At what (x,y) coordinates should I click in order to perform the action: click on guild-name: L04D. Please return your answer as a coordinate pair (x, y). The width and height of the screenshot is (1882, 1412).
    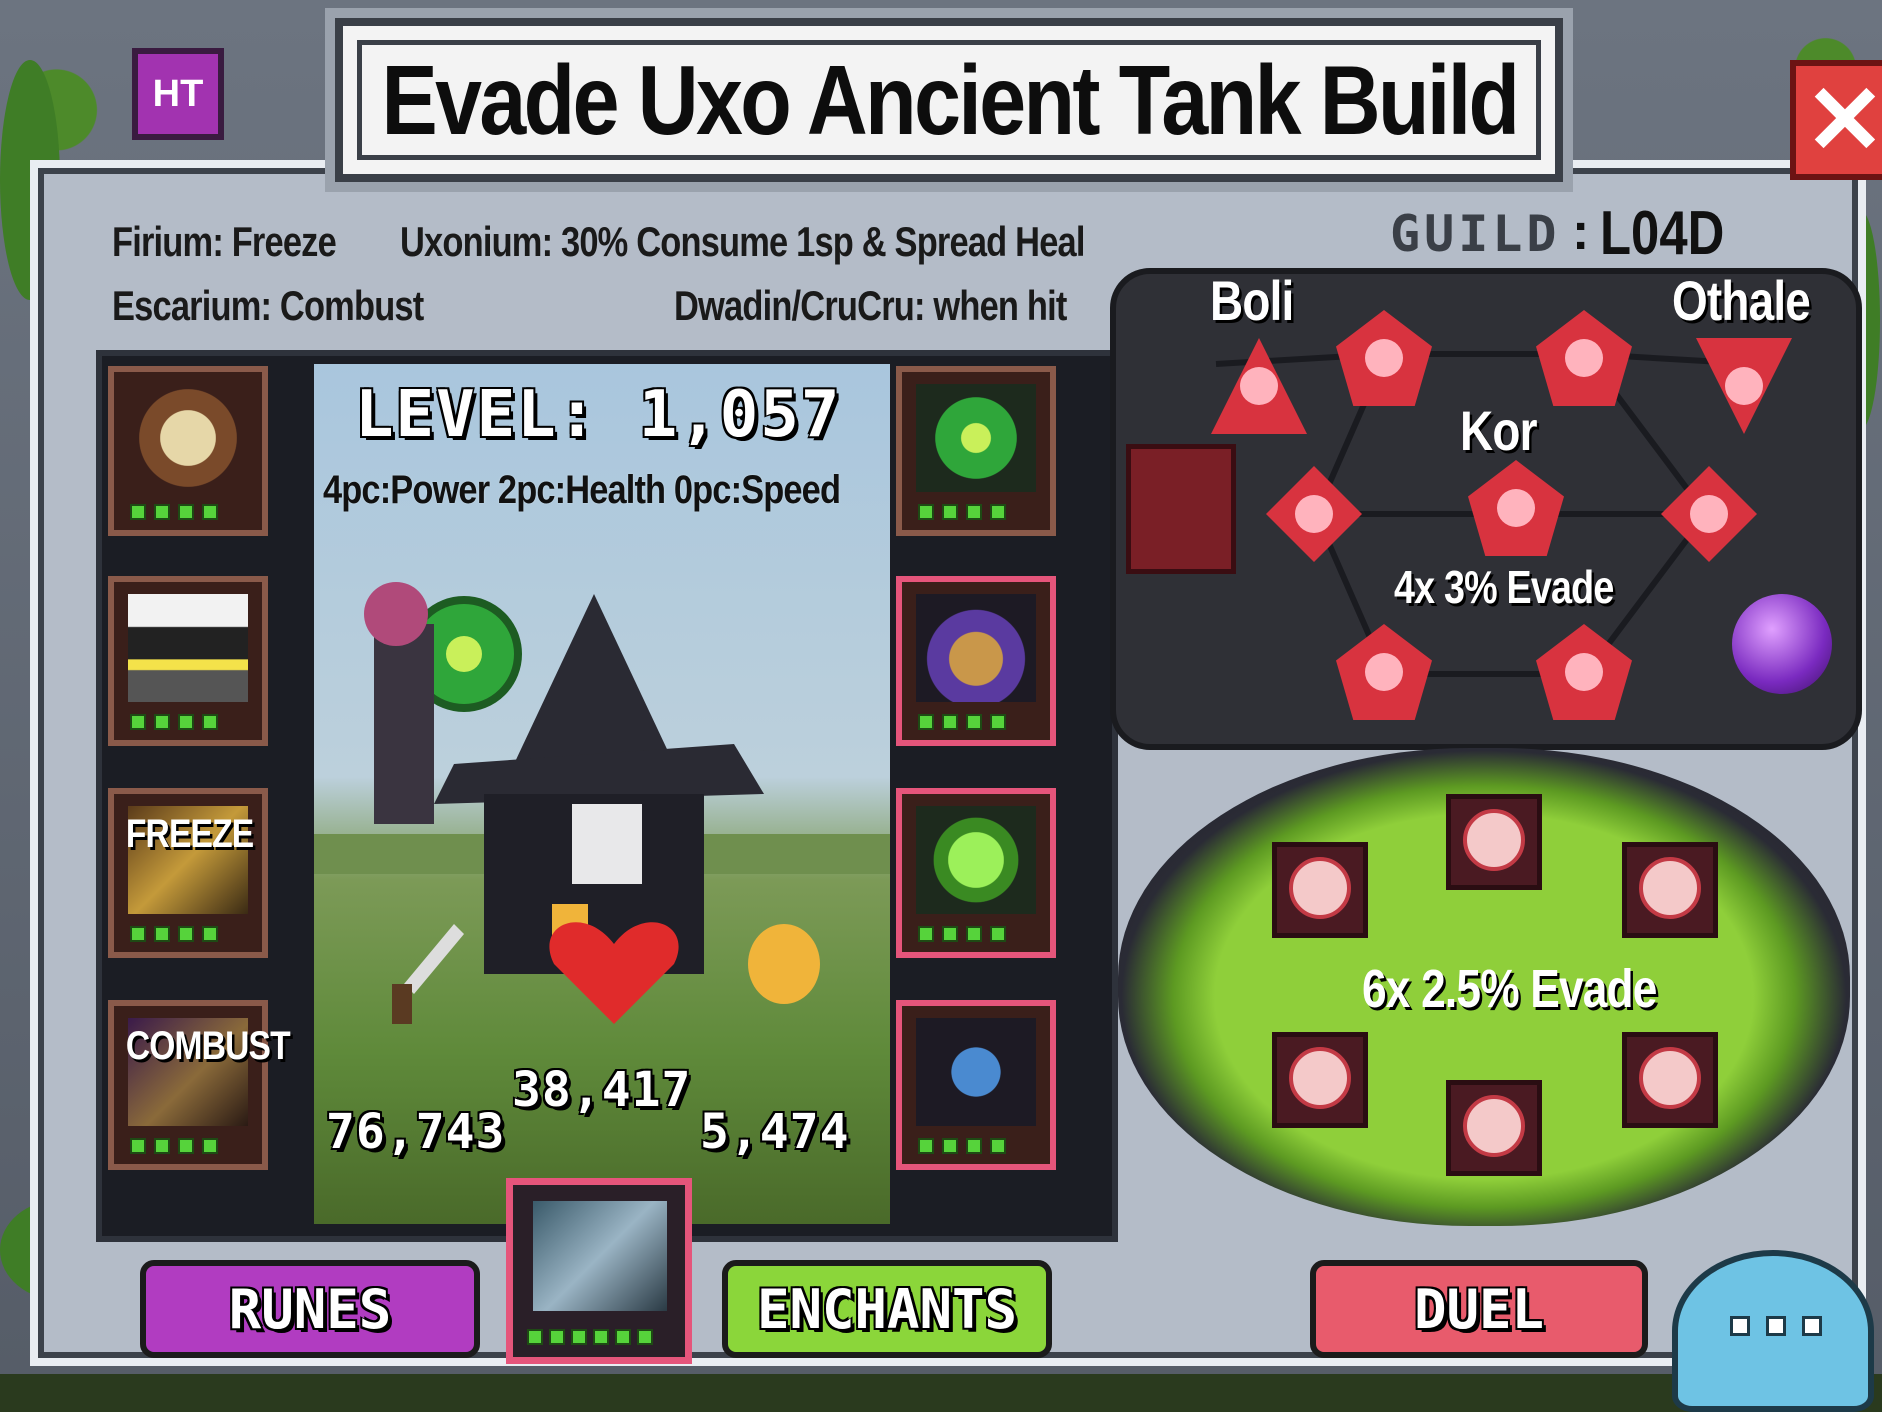
    Looking at the image, I should click on (1662, 233).